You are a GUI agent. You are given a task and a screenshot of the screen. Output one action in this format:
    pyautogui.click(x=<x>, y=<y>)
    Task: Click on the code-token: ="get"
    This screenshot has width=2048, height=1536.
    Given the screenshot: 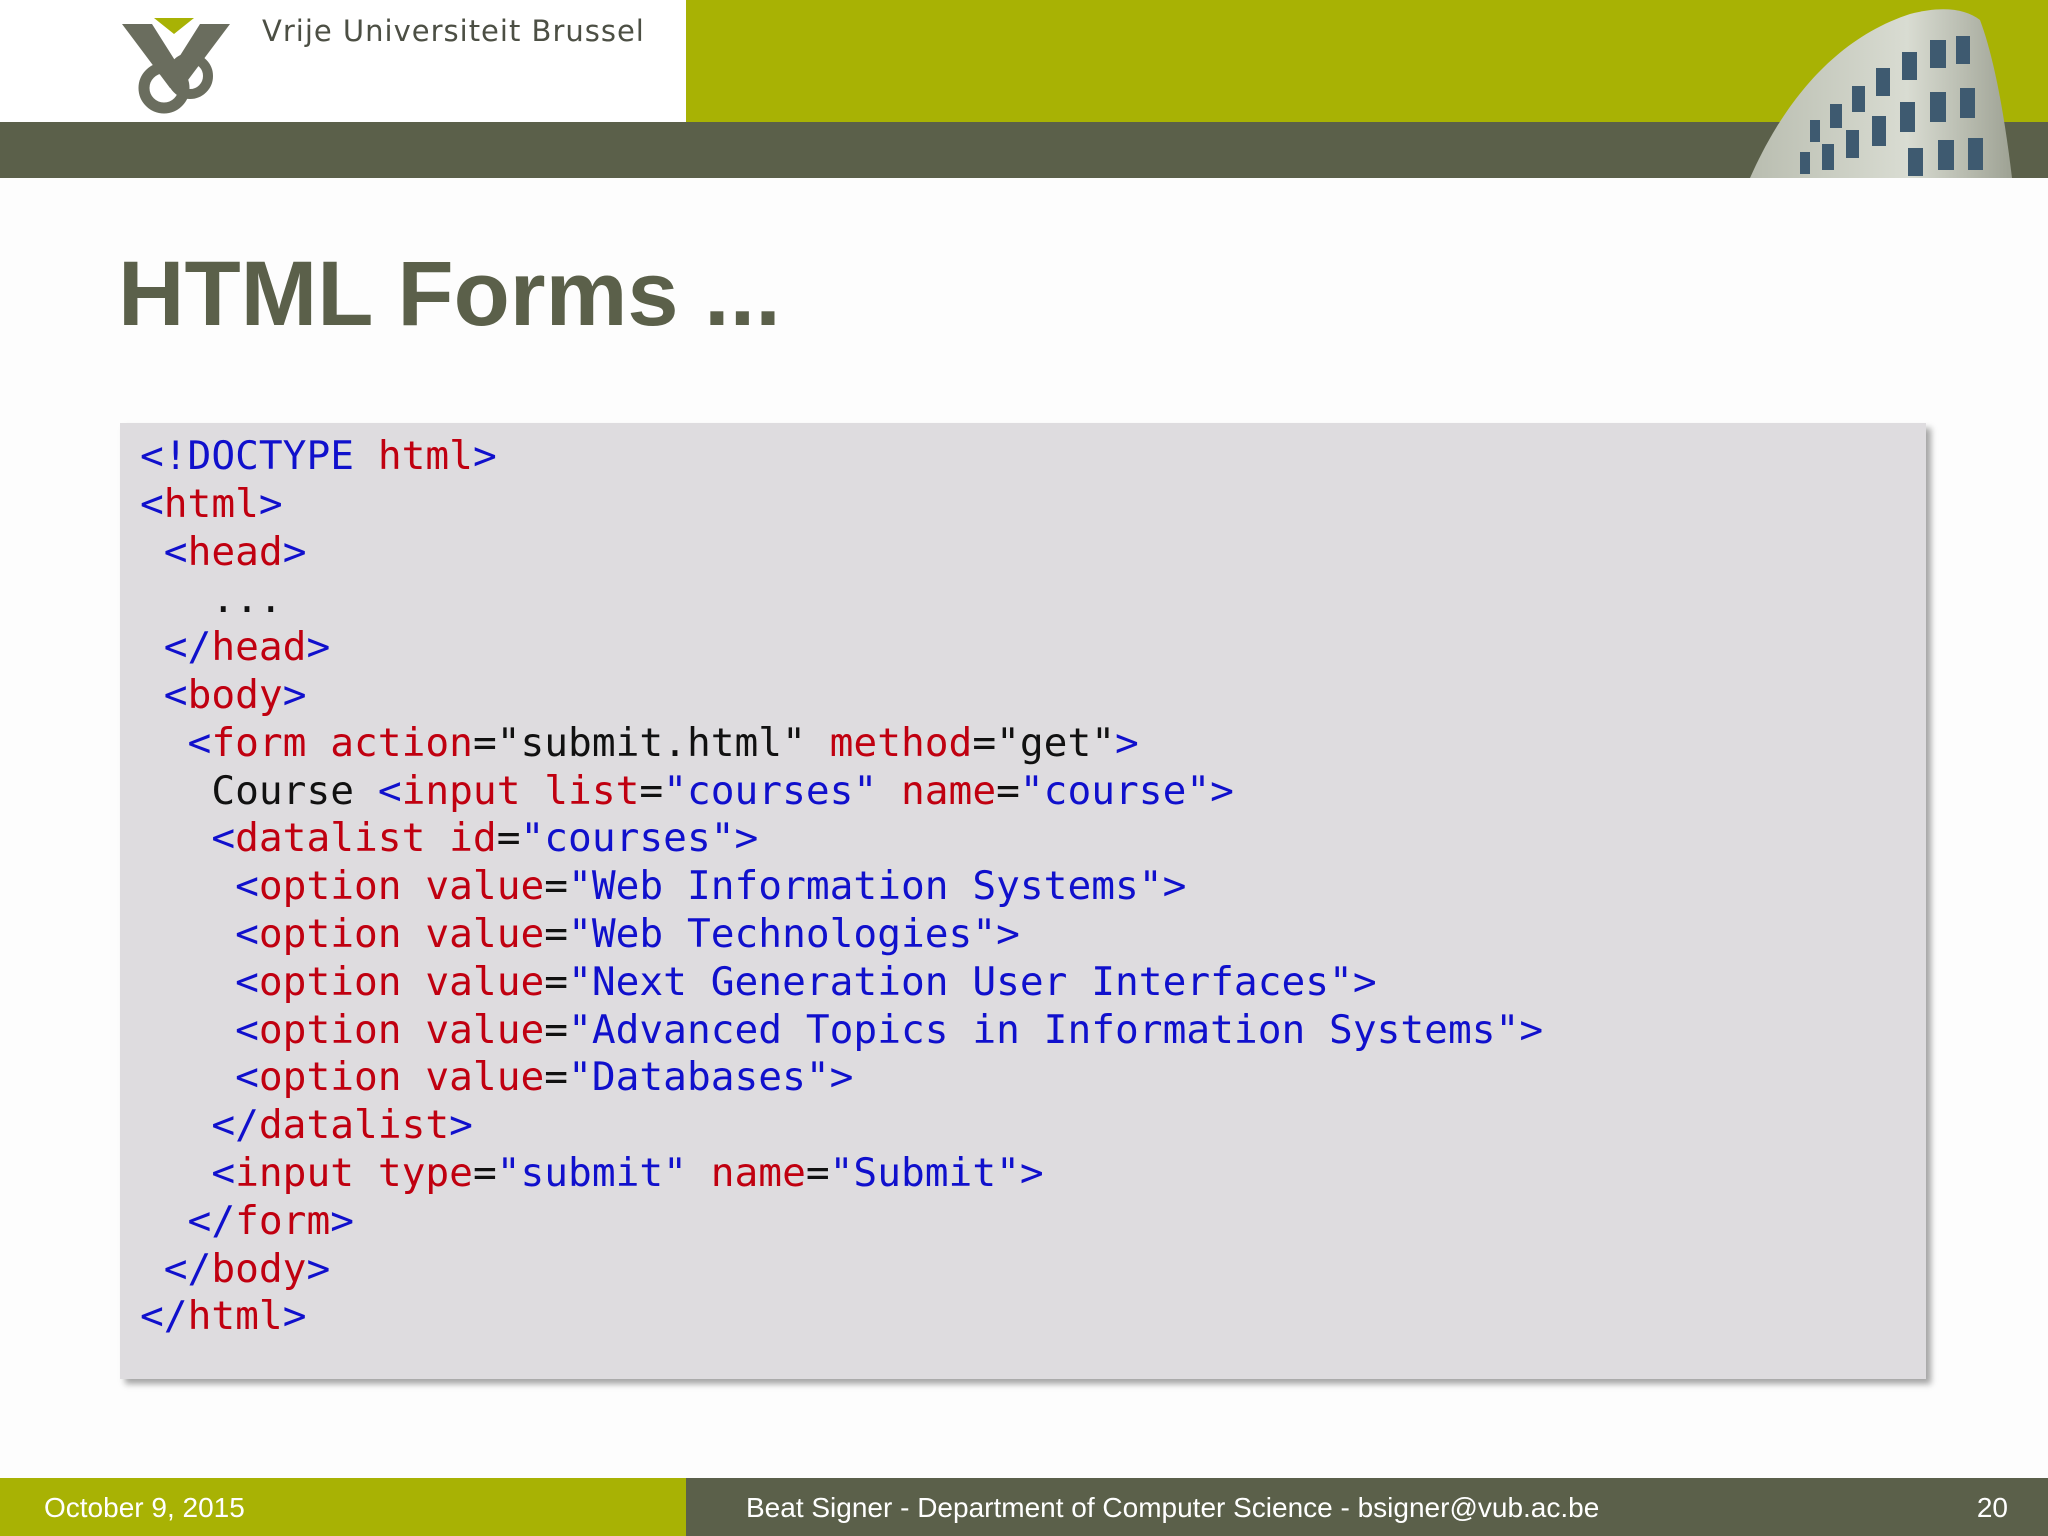 What is the action you would take?
    pyautogui.click(x=1044, y=742)
    